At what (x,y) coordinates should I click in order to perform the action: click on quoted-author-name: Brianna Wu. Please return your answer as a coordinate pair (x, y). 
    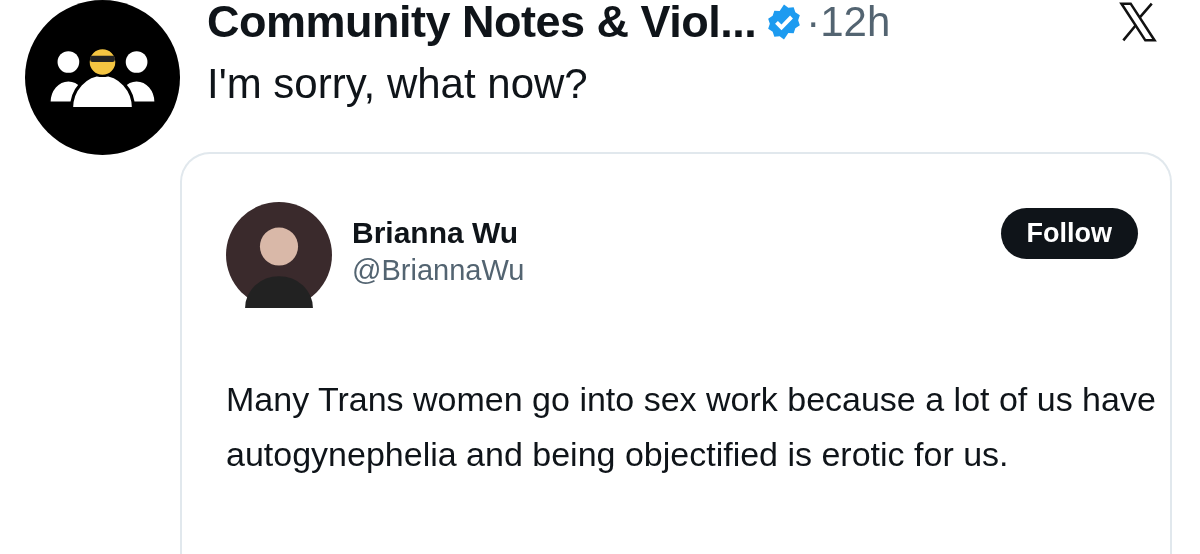
    Looking at the image, I should click on (435, 233).